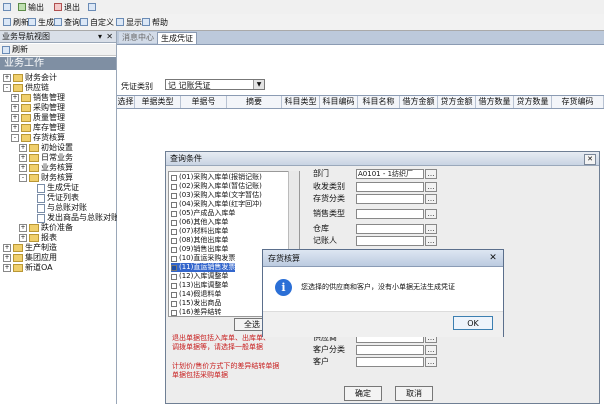 The height and width of the screenshot is (404, 604). What do you see at coordinates (16, 22) in the screenshot?
I see `refresh-button: 刷新` at bounding box center [16, 22].